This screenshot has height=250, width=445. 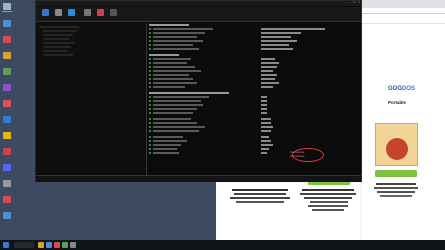 I want to click on tools-icon, so click(x=87, y=12).